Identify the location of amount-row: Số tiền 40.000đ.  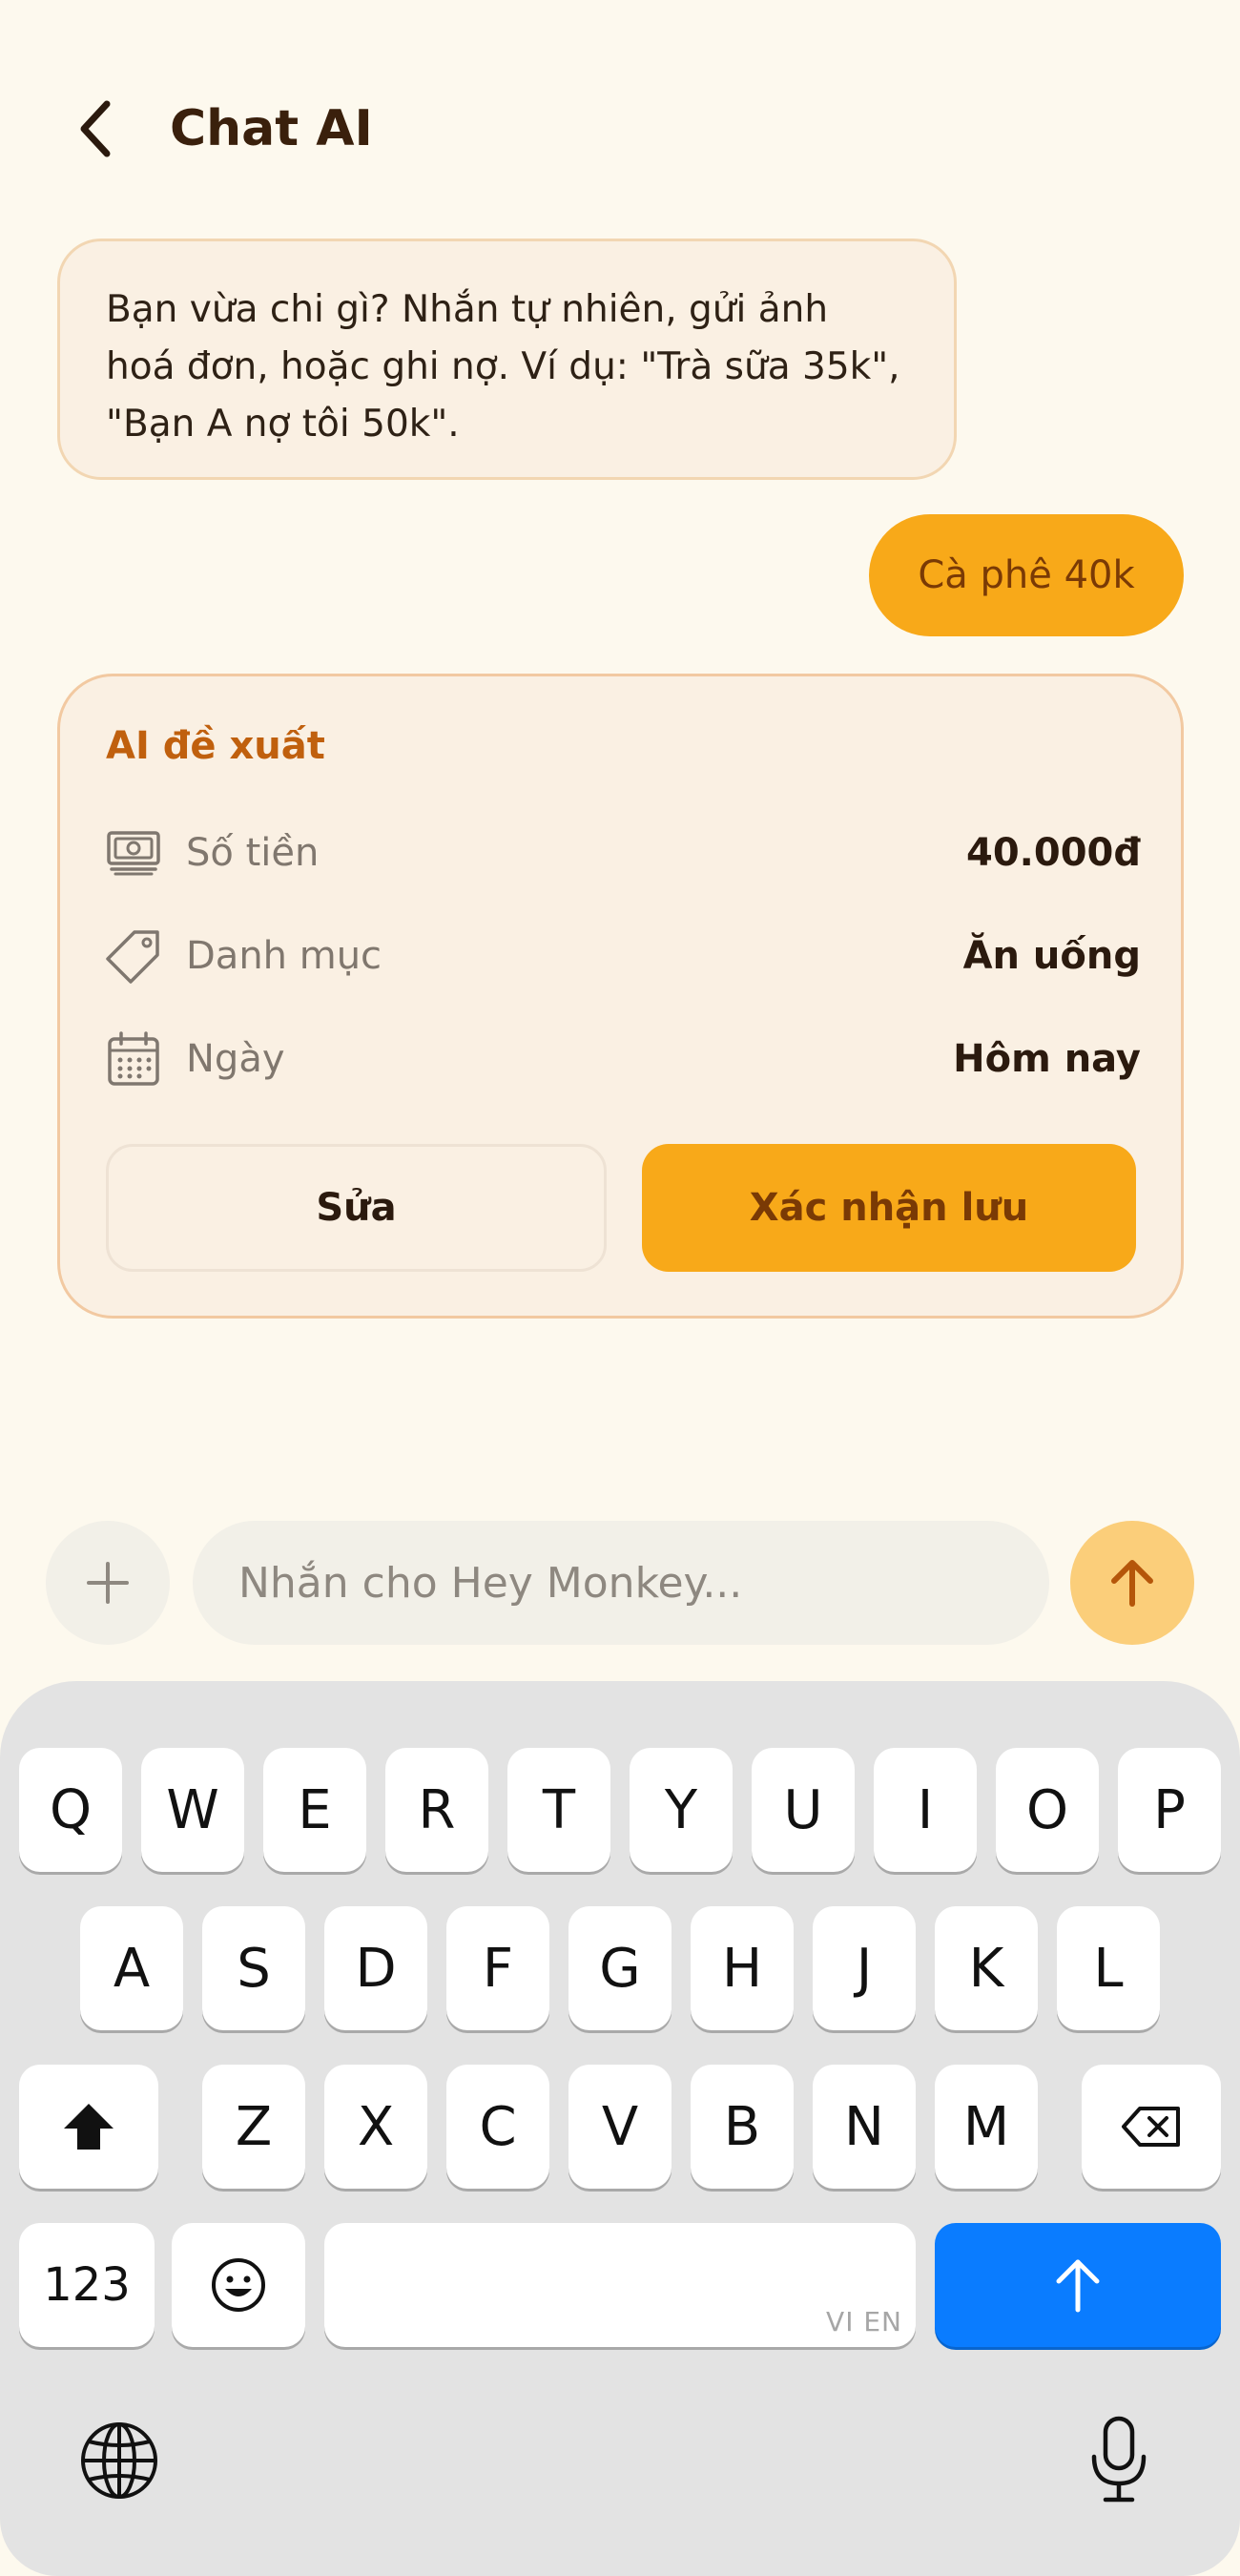
(623, 853).